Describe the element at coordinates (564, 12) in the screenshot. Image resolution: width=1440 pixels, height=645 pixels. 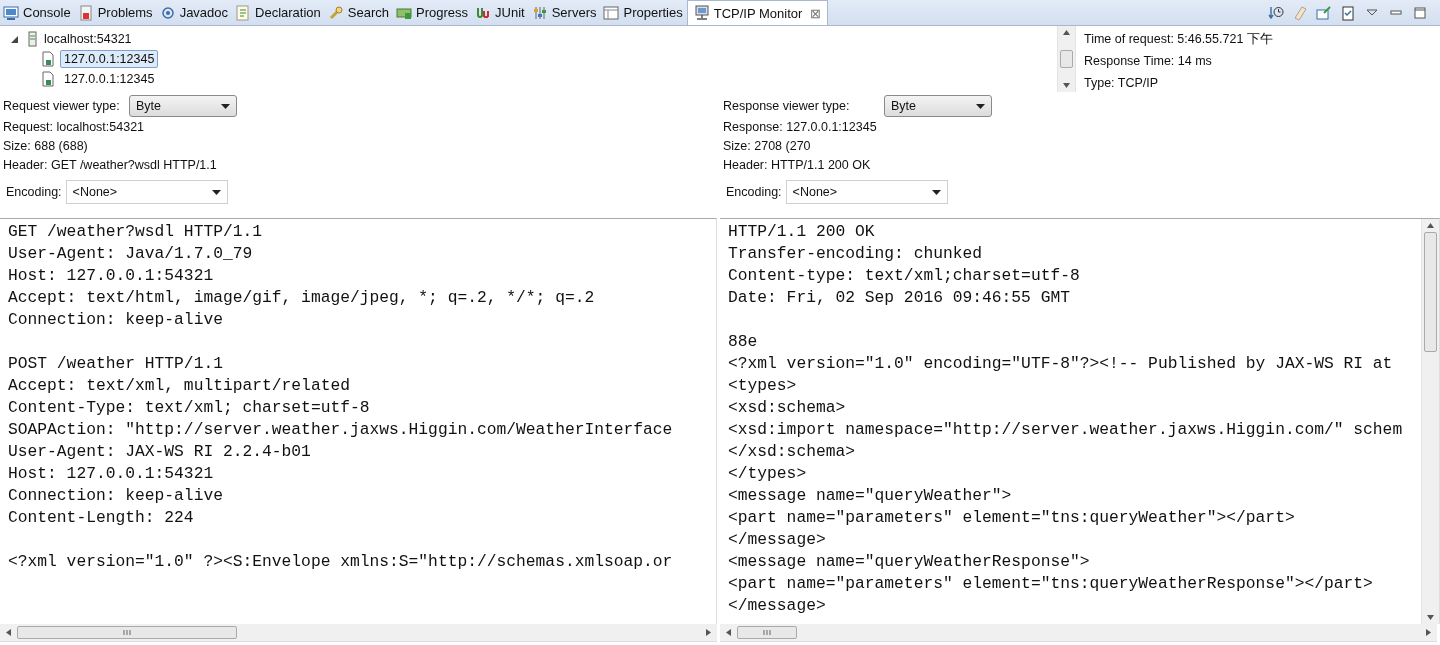
I see `view-tab: Servers` at that location.